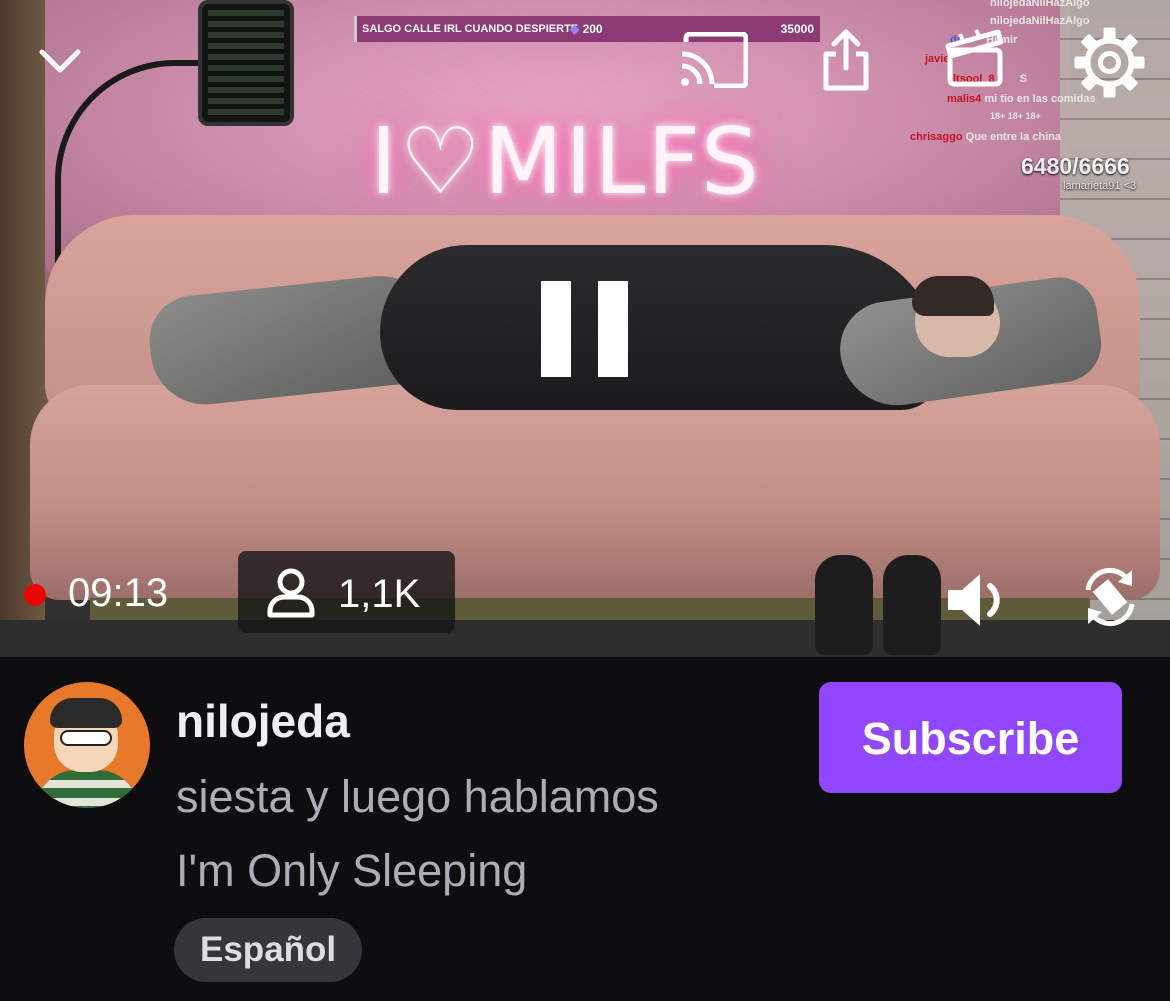 The image size is (1170, 1001). Describe the element at coordinates (556, 329) in the screenshot. I see `pause-icon` at that location.